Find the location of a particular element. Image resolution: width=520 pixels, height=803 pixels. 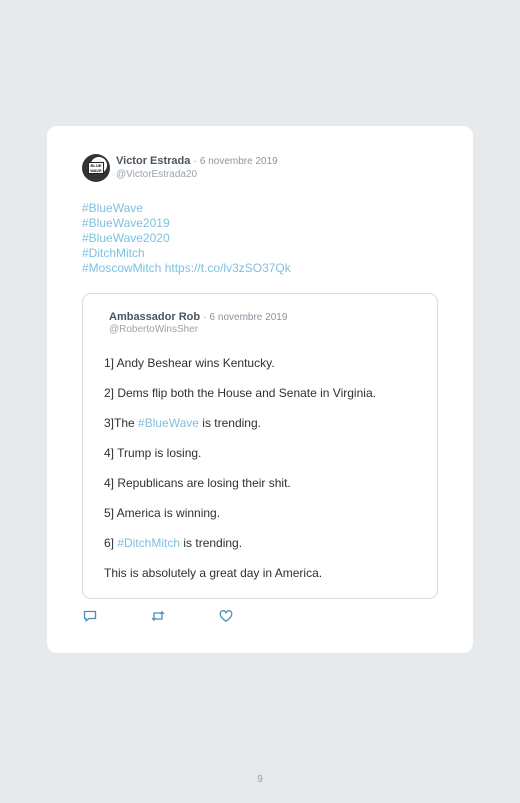

quoted-line: 3]The #BlueWave is trending. is located at coordinates (240, 431).